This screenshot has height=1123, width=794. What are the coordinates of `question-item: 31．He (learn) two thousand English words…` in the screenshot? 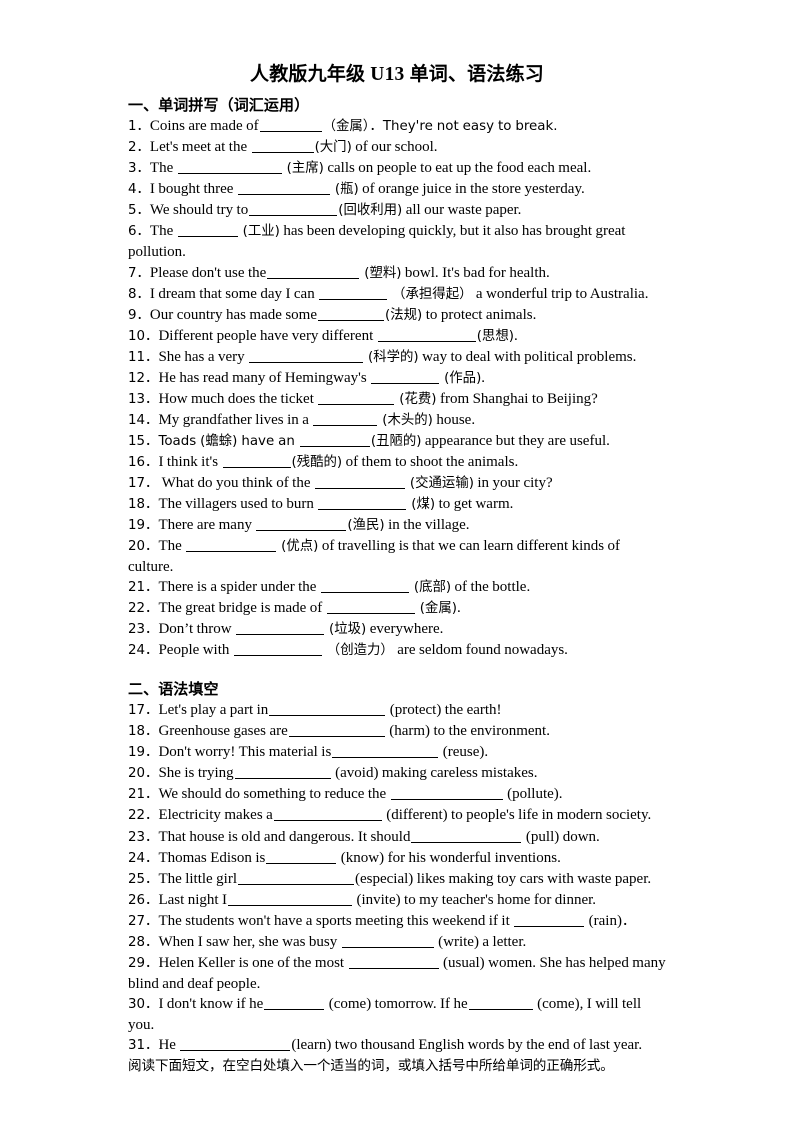 It's located at (397, 1045).